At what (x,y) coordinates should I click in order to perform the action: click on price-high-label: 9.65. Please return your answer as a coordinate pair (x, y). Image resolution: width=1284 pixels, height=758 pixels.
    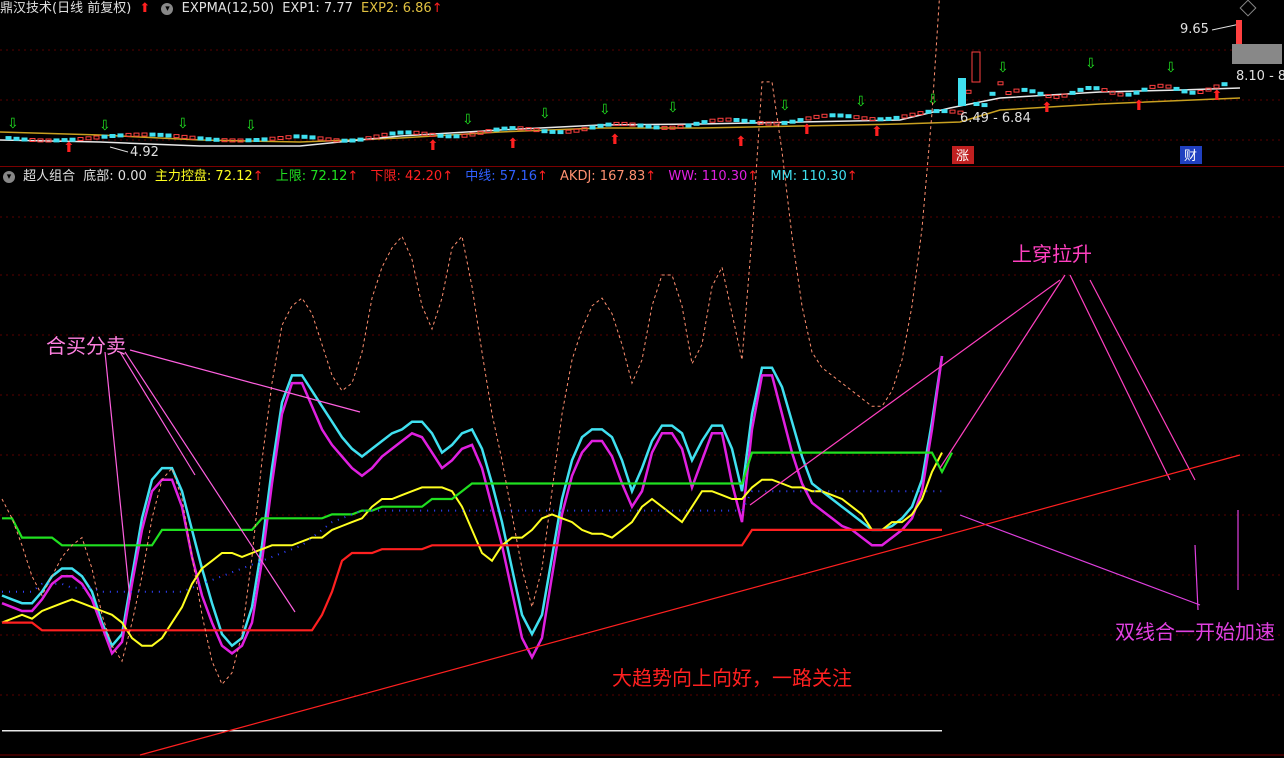
    Looking at the image, I should click on (1194, 29).